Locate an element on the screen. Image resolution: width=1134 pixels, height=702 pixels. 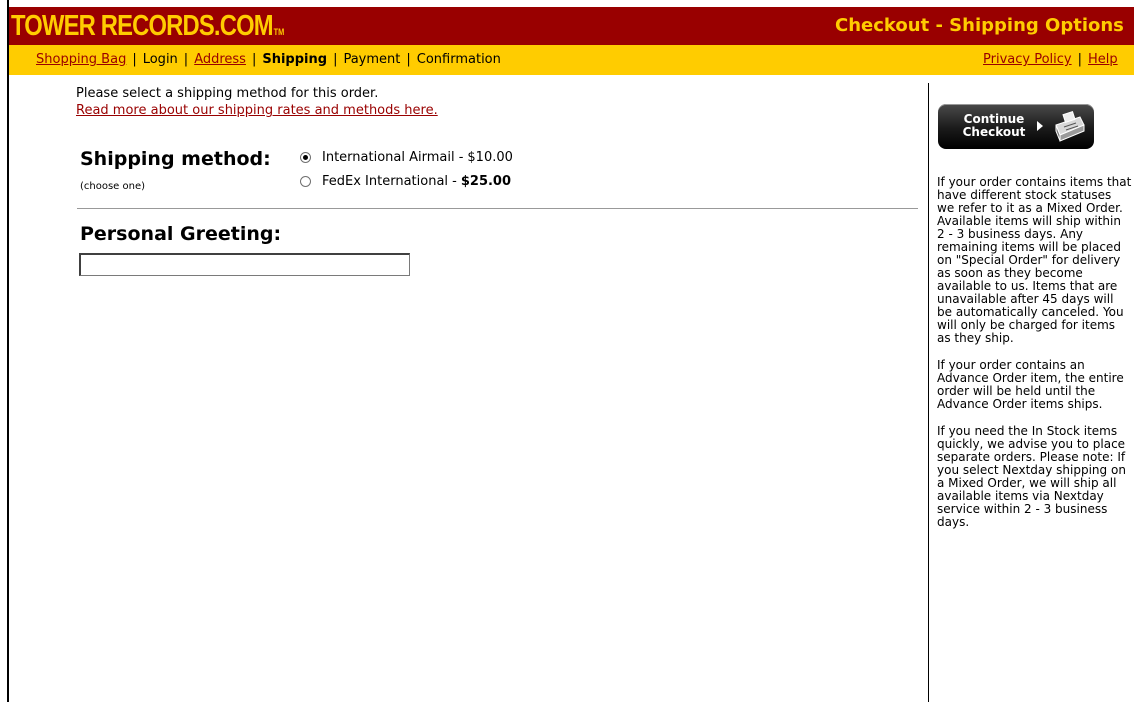
trademark-mark: TM is located at coordinates (279, 32).